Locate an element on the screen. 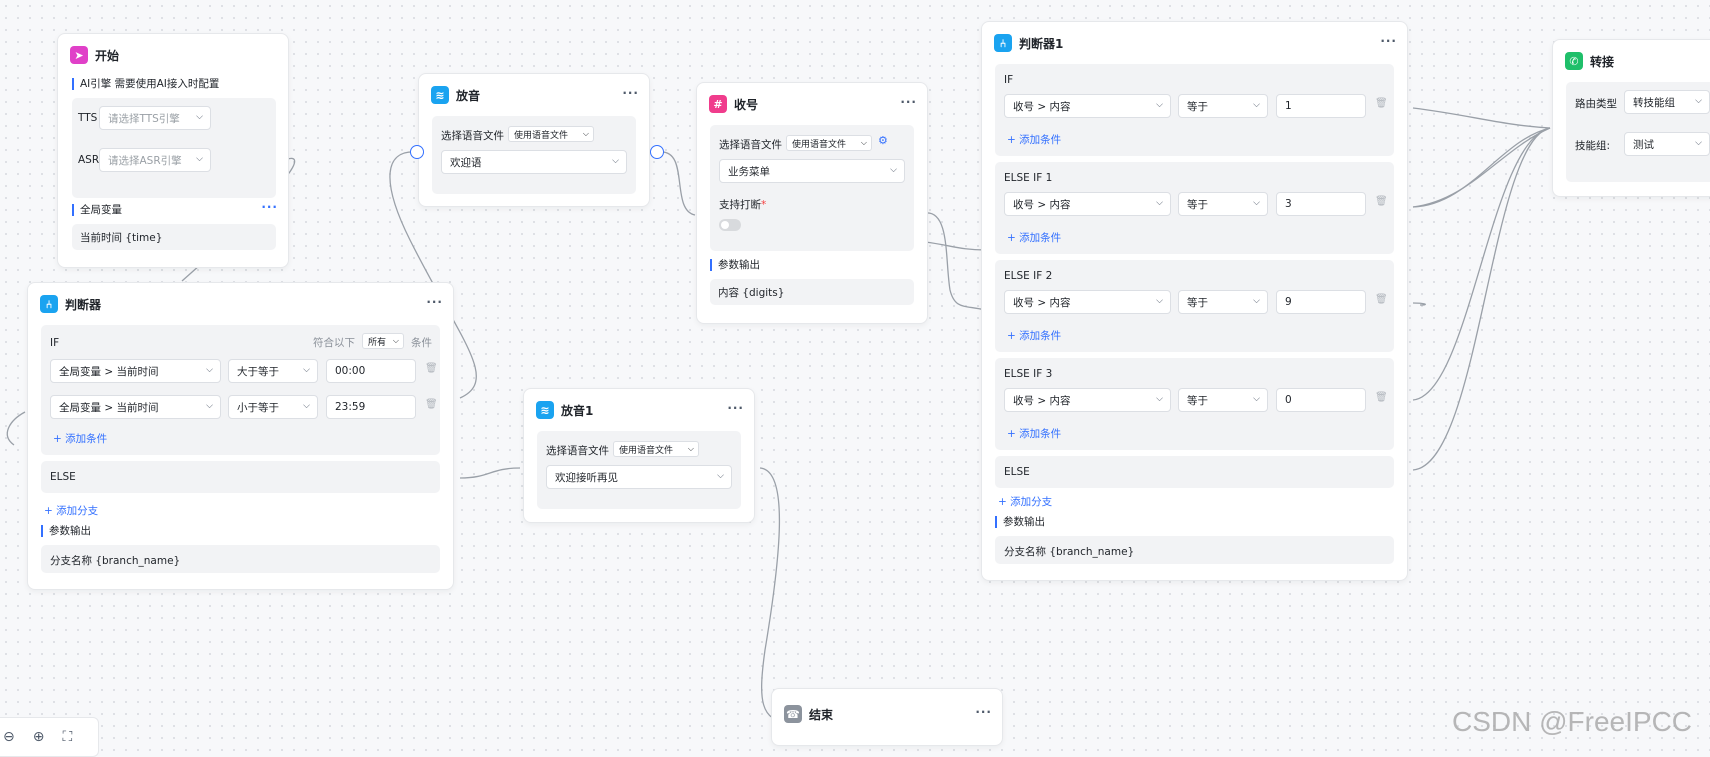 This screenshot has height=757, width=1710. interrupt-toggle is located at coordinates (730, 225).